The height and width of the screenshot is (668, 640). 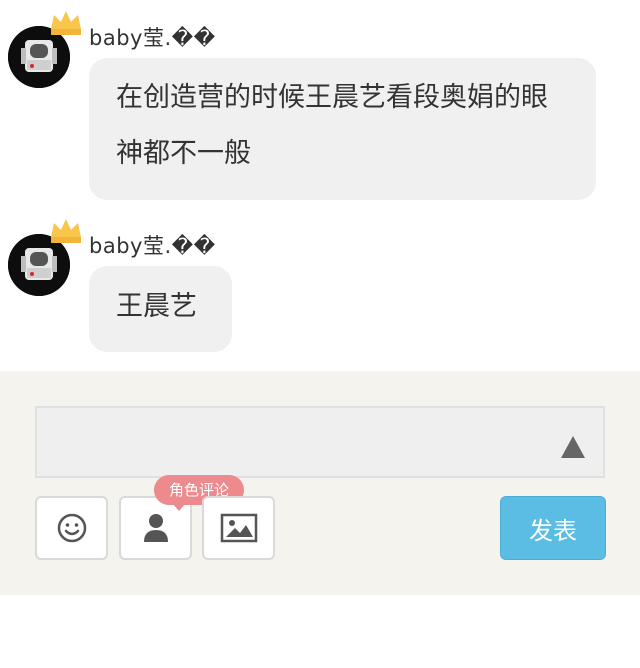 What do you see at coordinates (573, 447) in the screenshot?
I see `collapse-triangle-icon` at bounding box center [573, 447].